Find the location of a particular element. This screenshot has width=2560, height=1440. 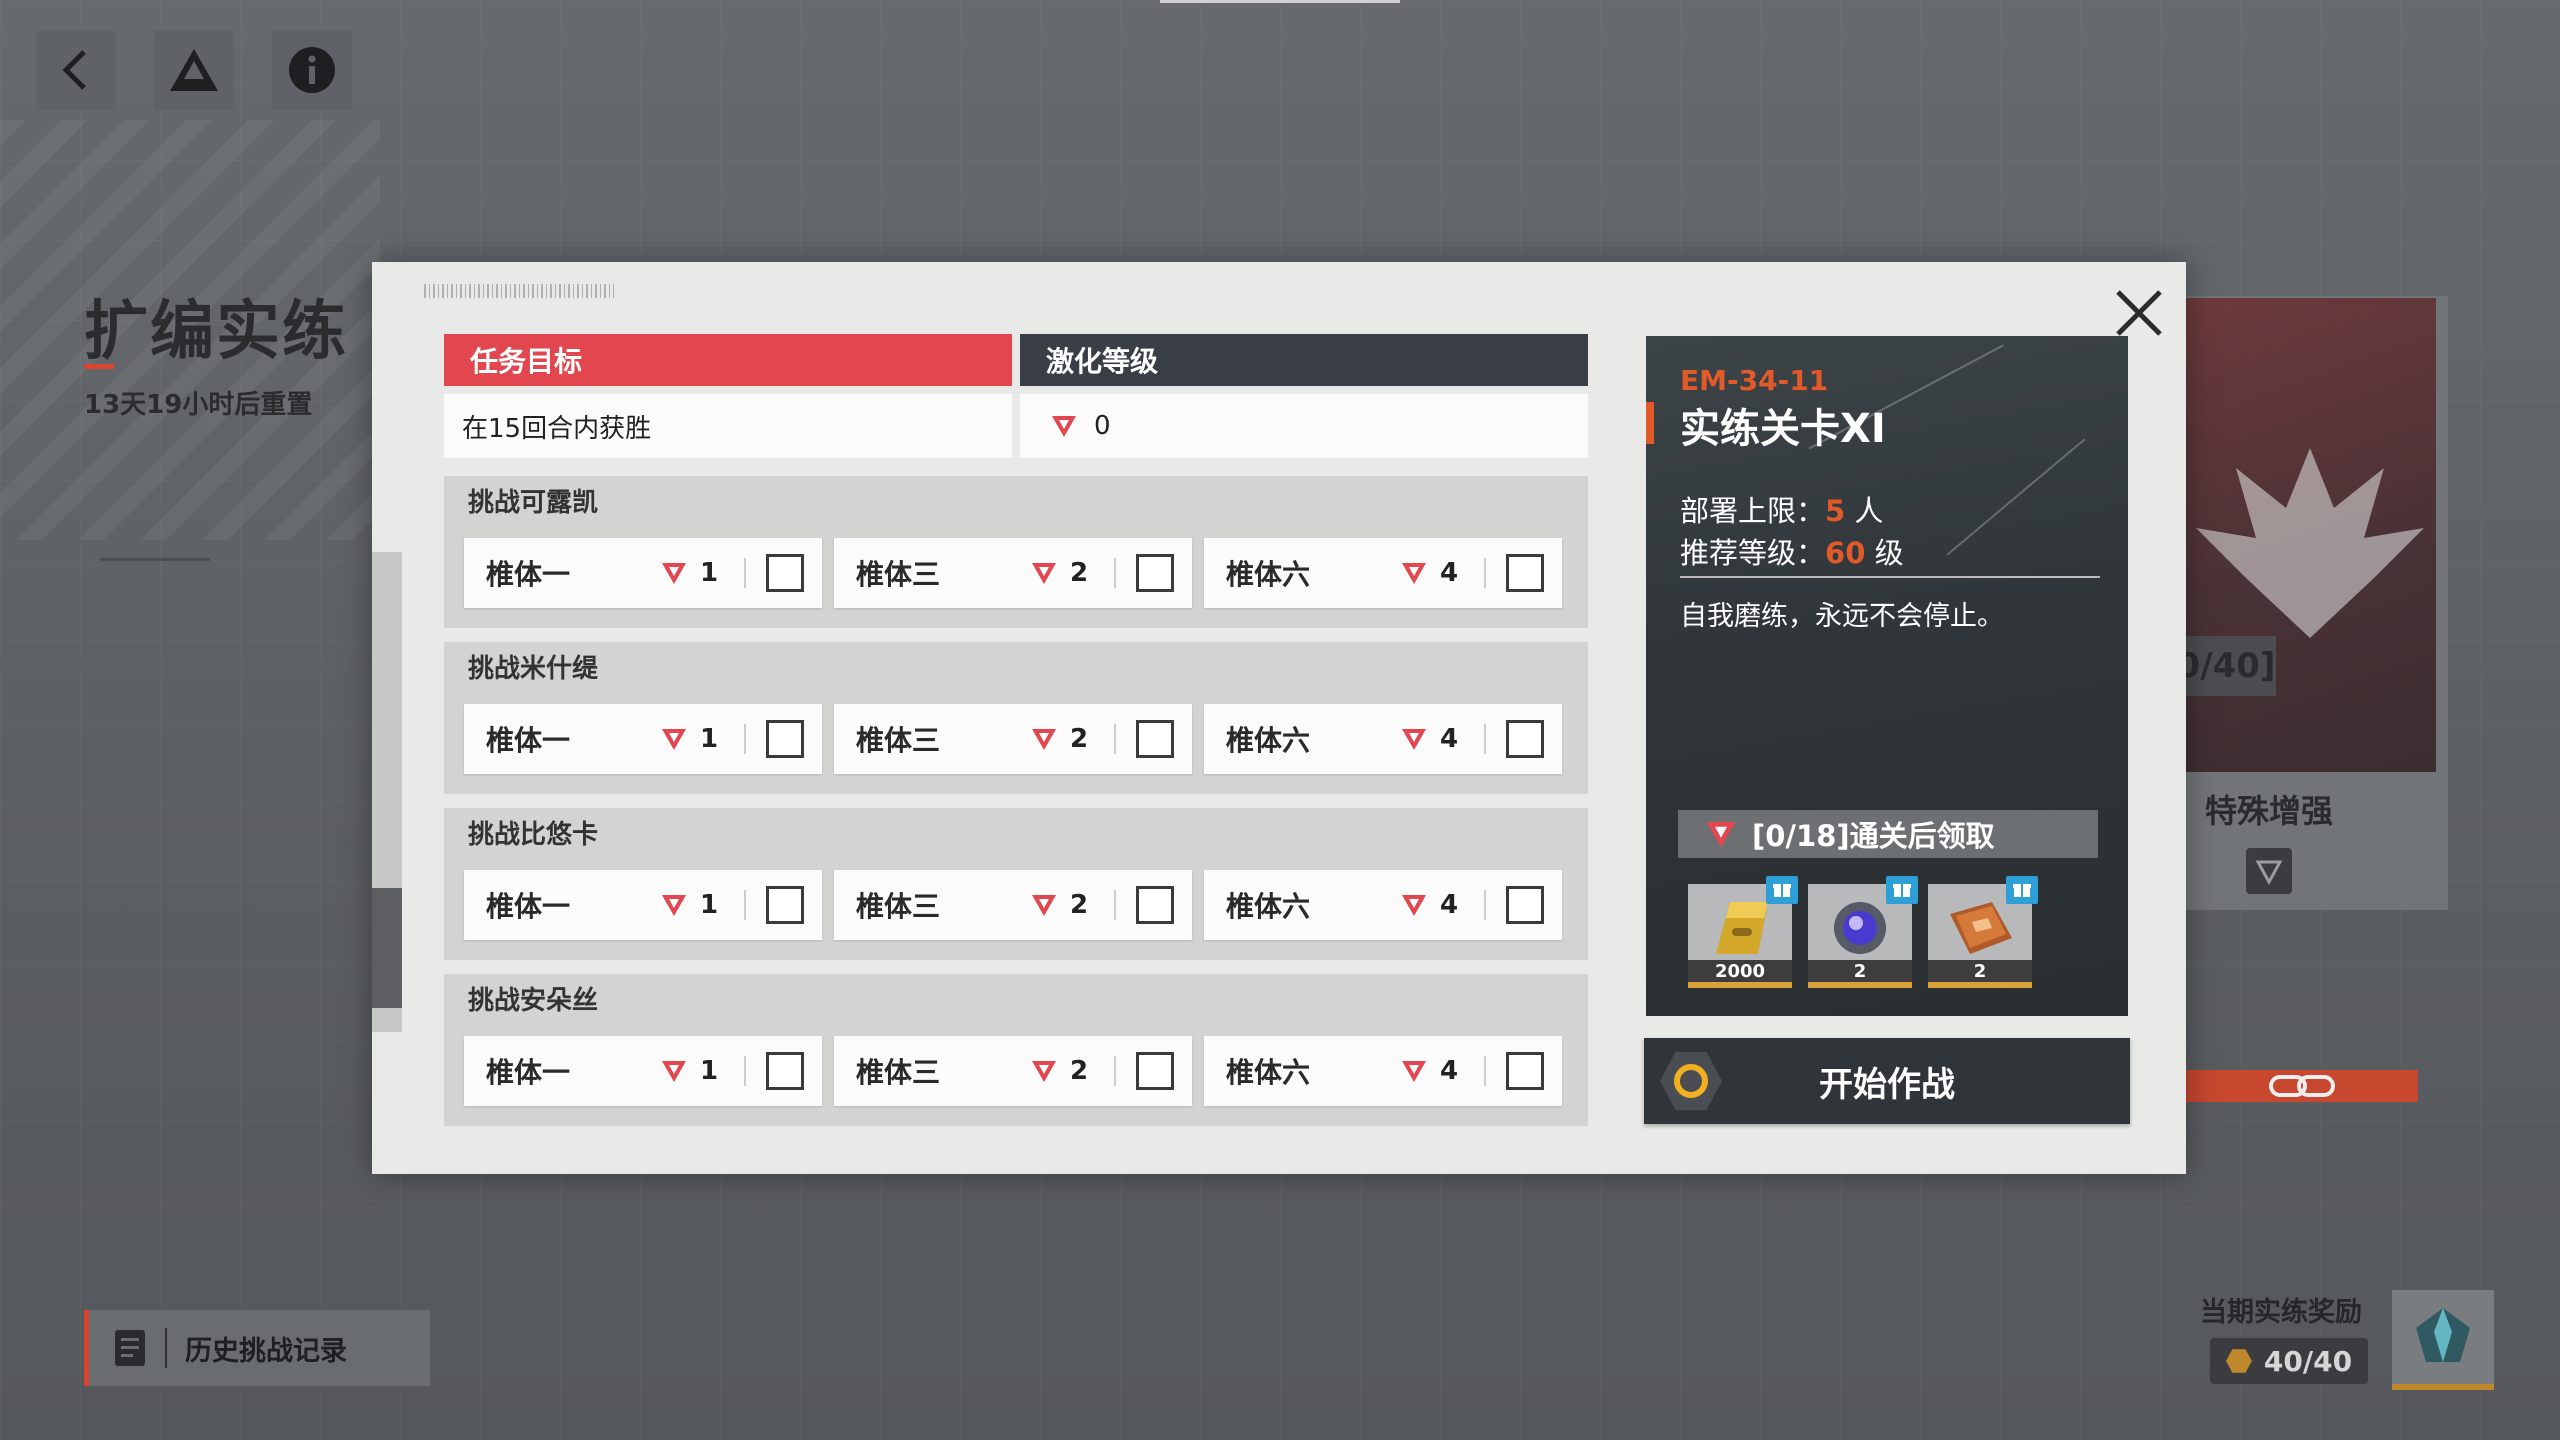

deploy-limit-unit: 人 is located at coordinates (1864, 511).